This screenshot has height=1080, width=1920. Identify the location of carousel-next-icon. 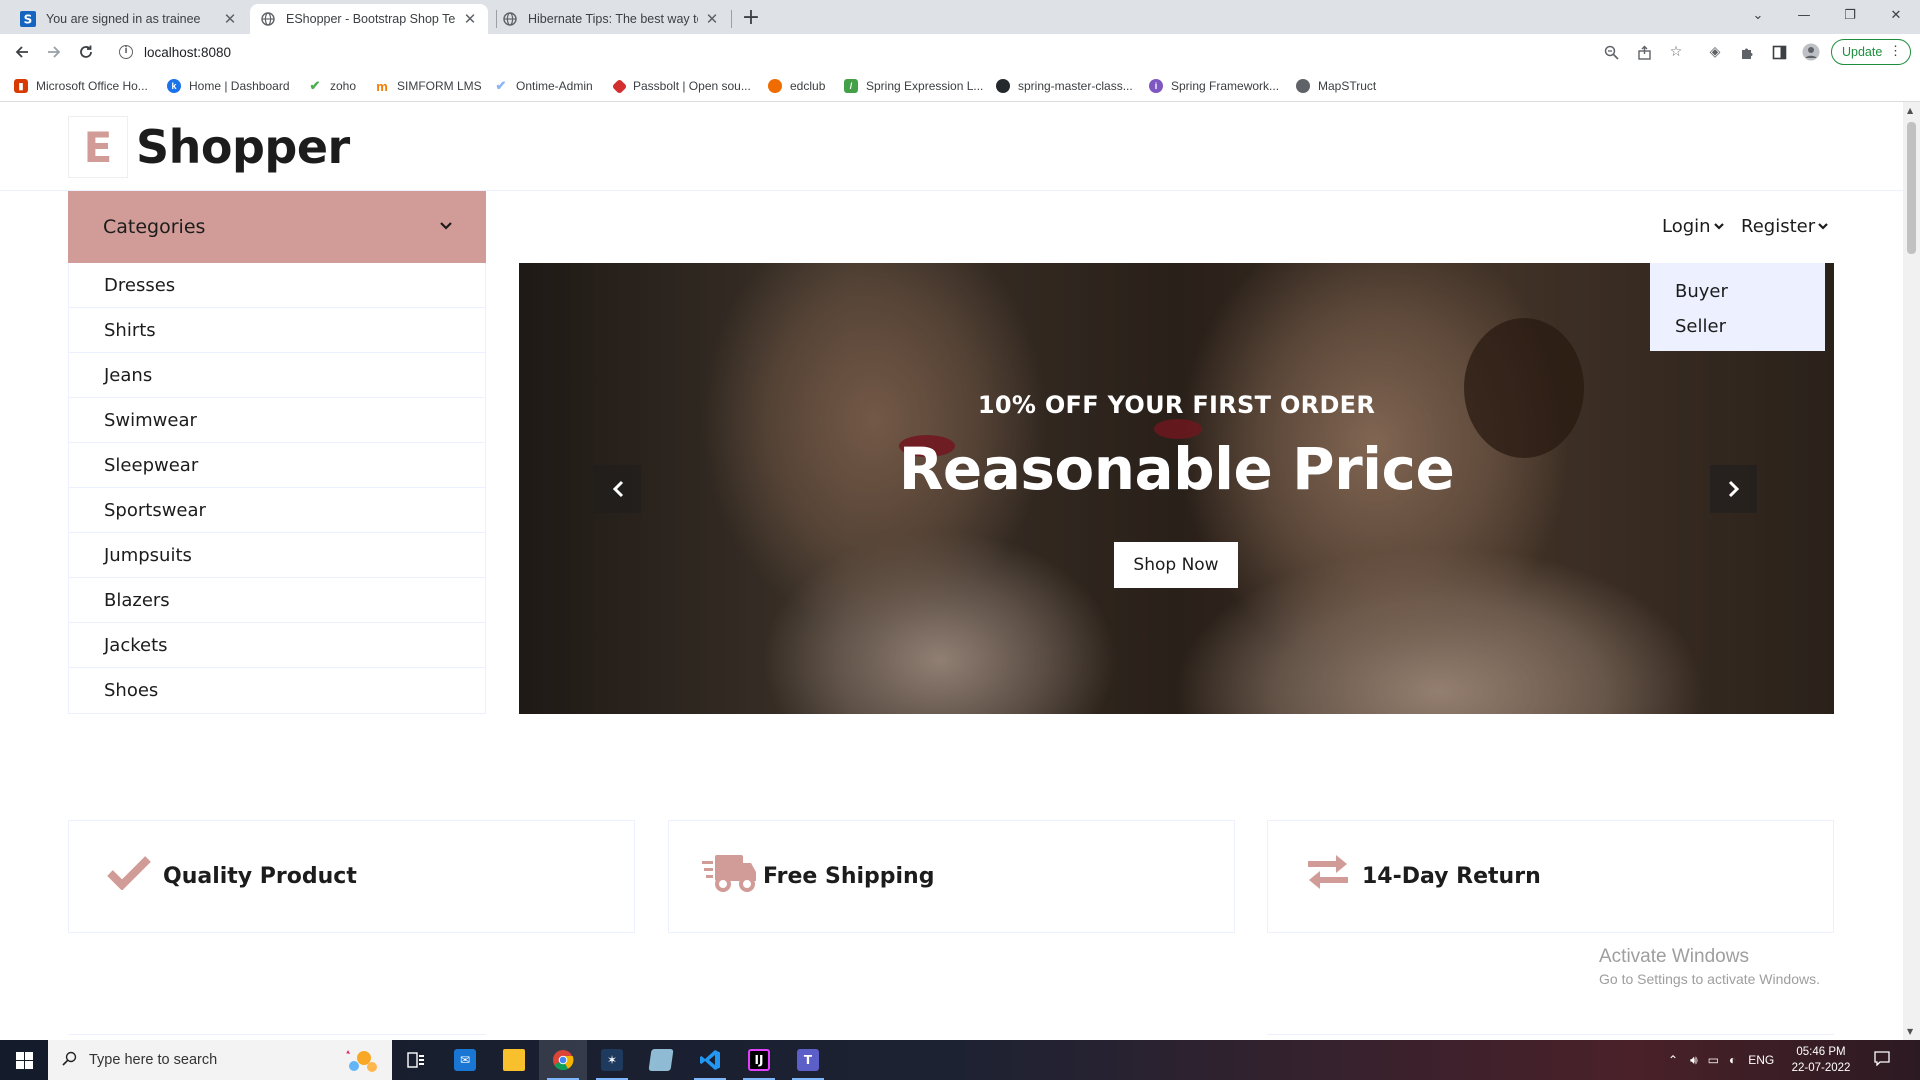
(1733, 489).